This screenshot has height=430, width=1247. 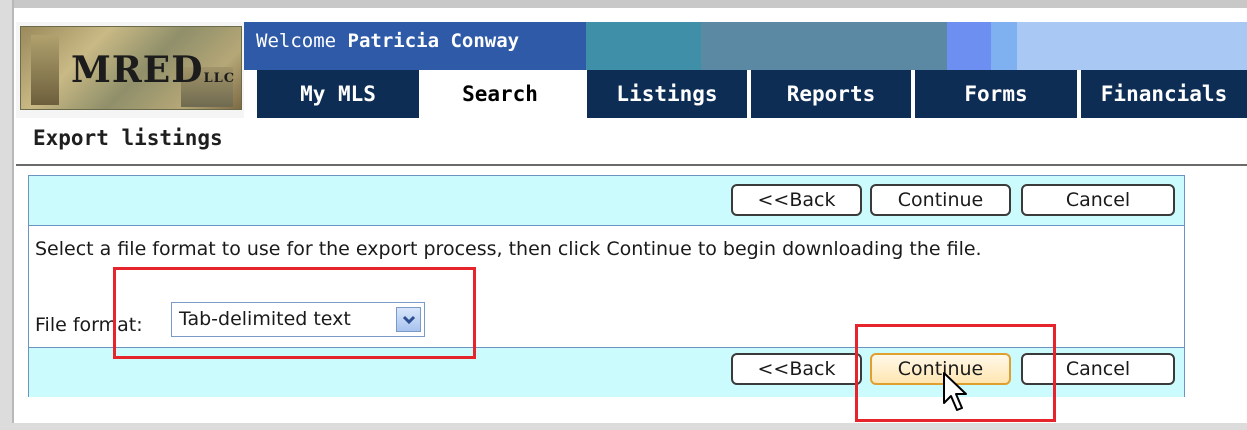 What do you see at coordinates (153, 70) in the screenshot?
I see `logo-text: MREDLLC` at bounding box center [153, 70].